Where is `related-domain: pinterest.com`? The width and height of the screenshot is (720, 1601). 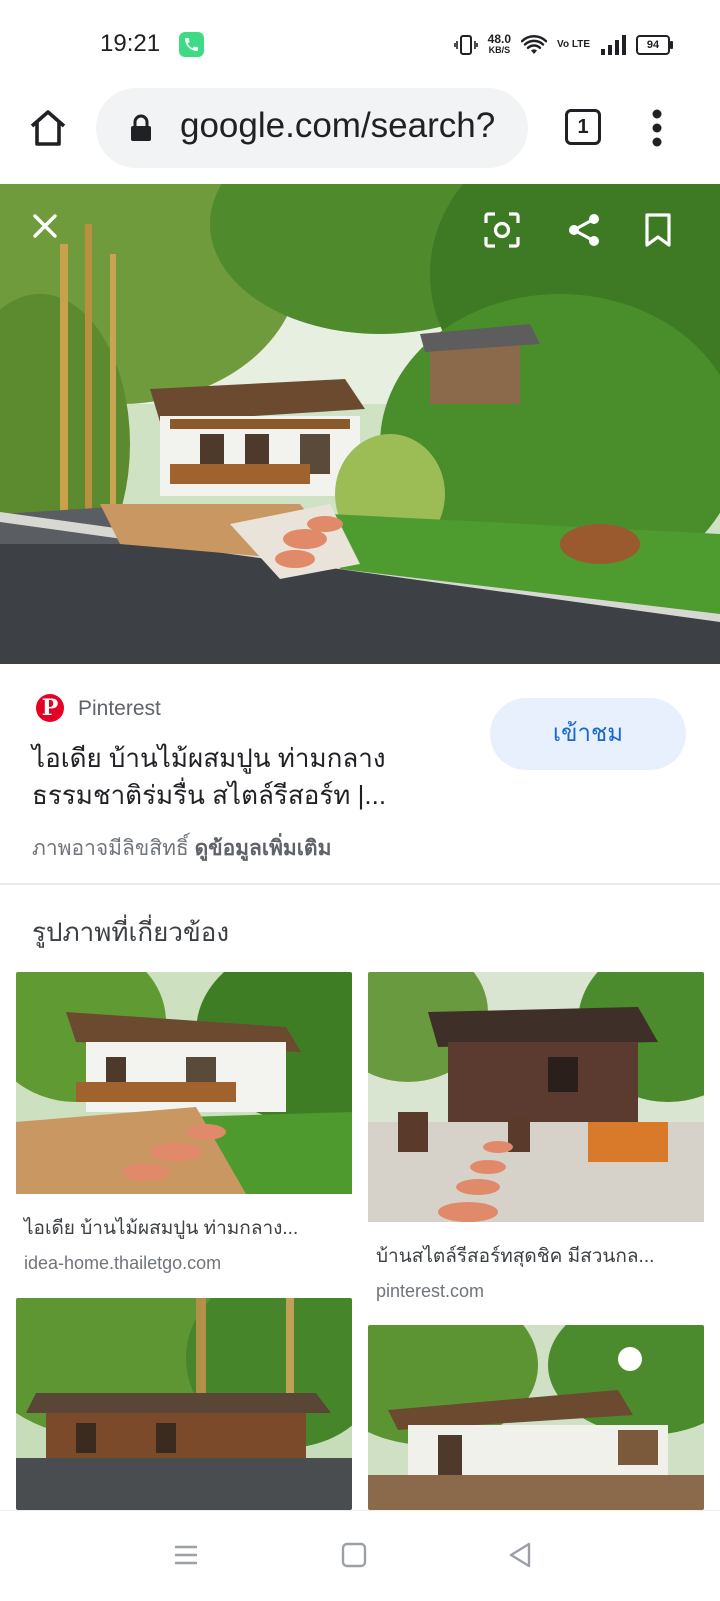
related-domain: pinterest.com is located at coordinates (430, 1291).